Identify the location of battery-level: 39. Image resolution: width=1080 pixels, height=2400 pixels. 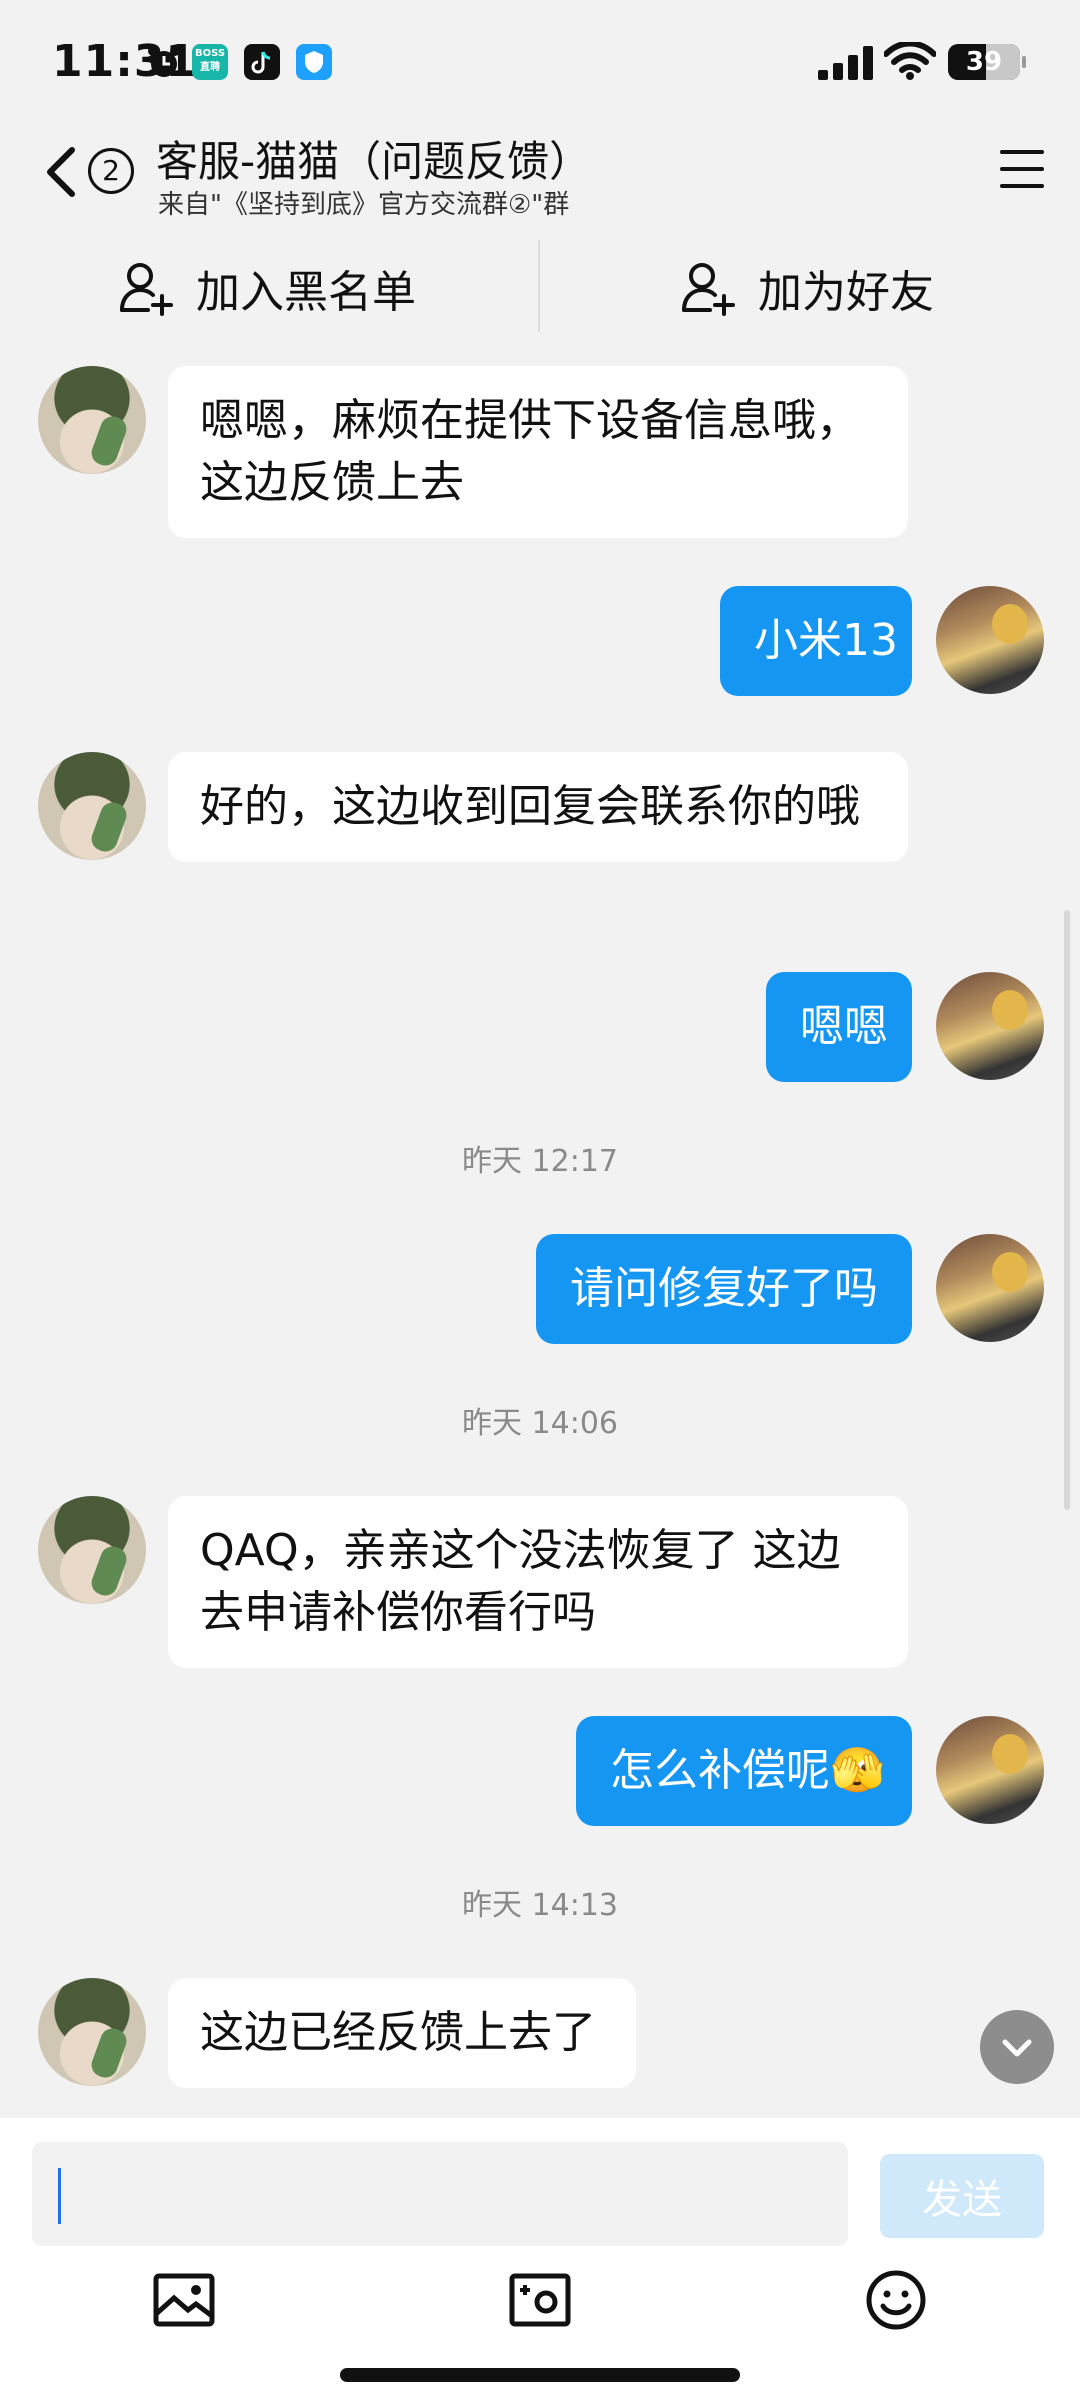
(984, 62).